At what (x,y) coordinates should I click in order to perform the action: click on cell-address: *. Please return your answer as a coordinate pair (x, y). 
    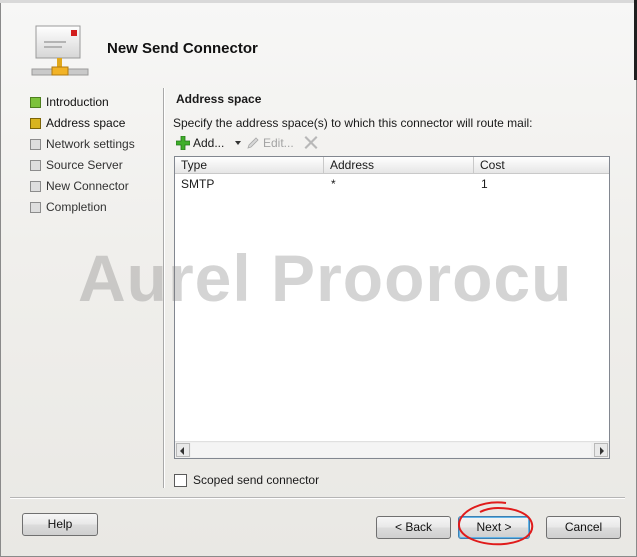
    Looking at the image, I should click on (333, 184).